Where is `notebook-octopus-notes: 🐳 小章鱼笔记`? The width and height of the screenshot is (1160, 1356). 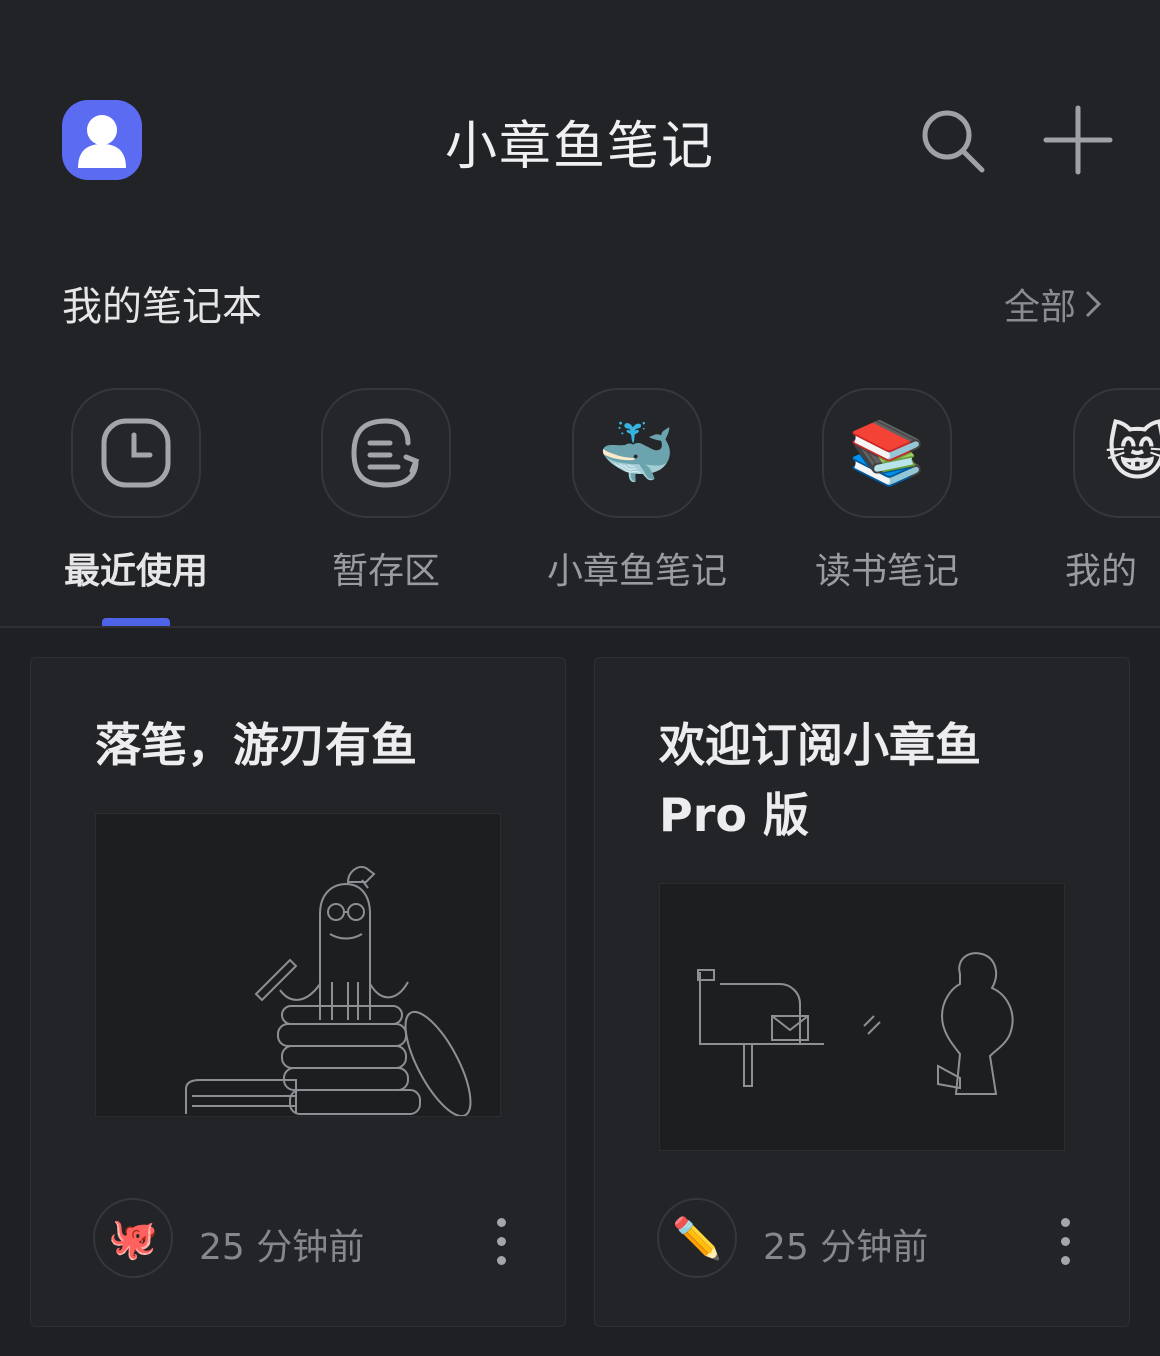
notebook-octopus-notes: 🐳 小章鱼笔记 is located at coordinates (637, 491).